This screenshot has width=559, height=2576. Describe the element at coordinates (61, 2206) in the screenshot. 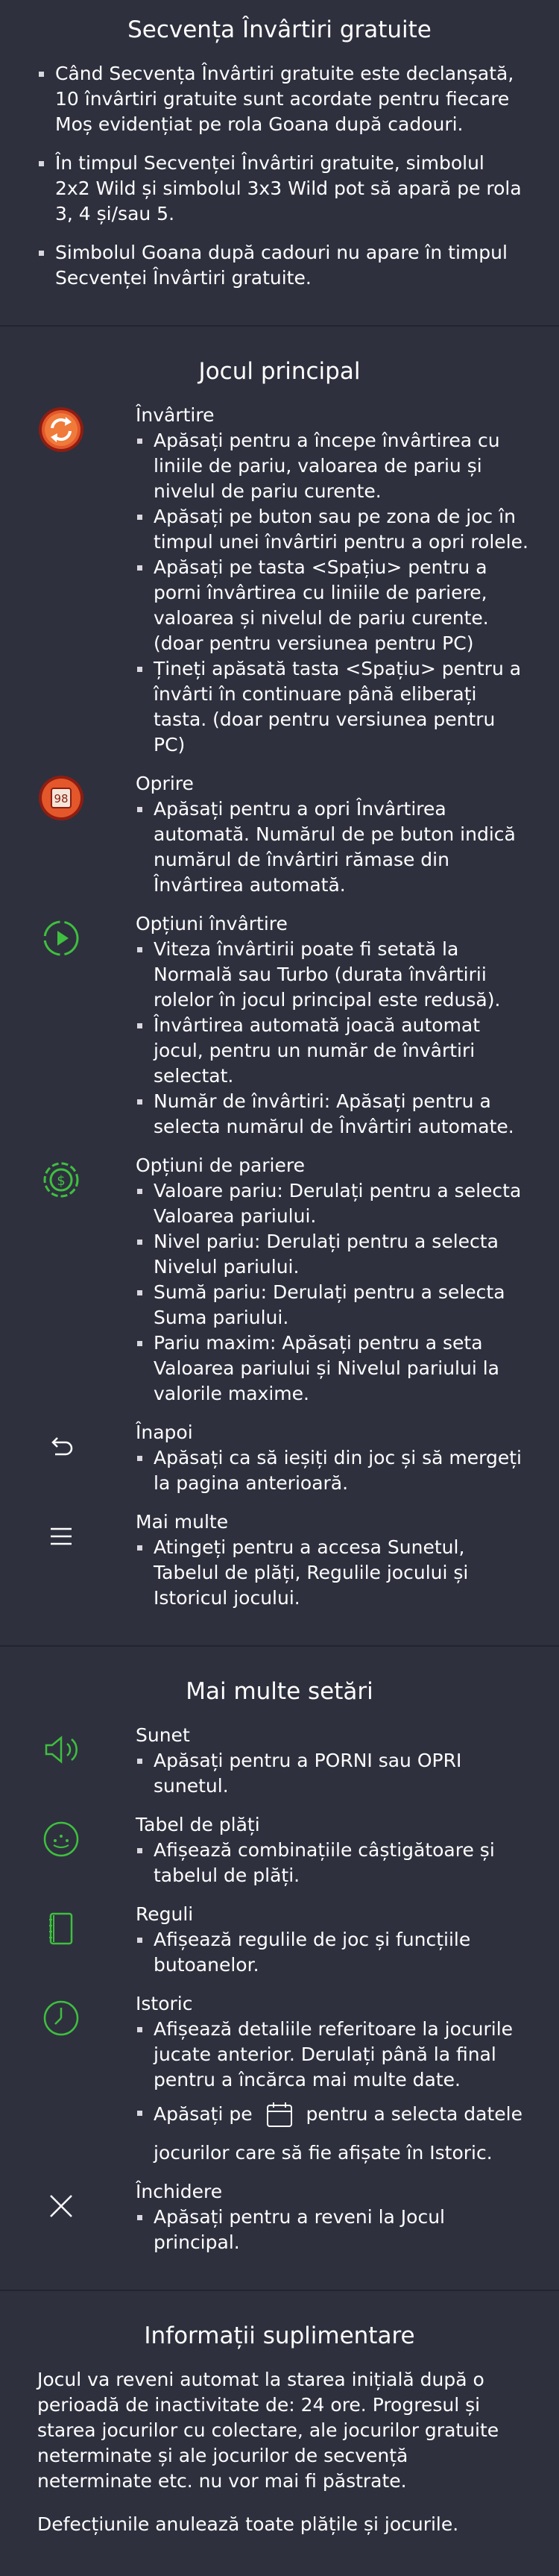

I see `close-icon` at that location.